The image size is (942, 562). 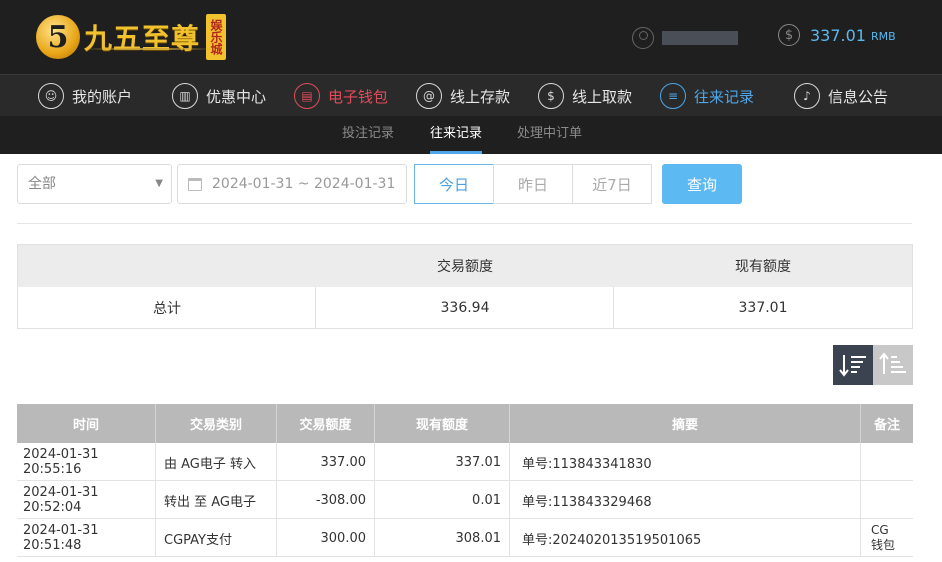 I want to click on tab-bet-records: 投注记录, so click(x=368, y=135).